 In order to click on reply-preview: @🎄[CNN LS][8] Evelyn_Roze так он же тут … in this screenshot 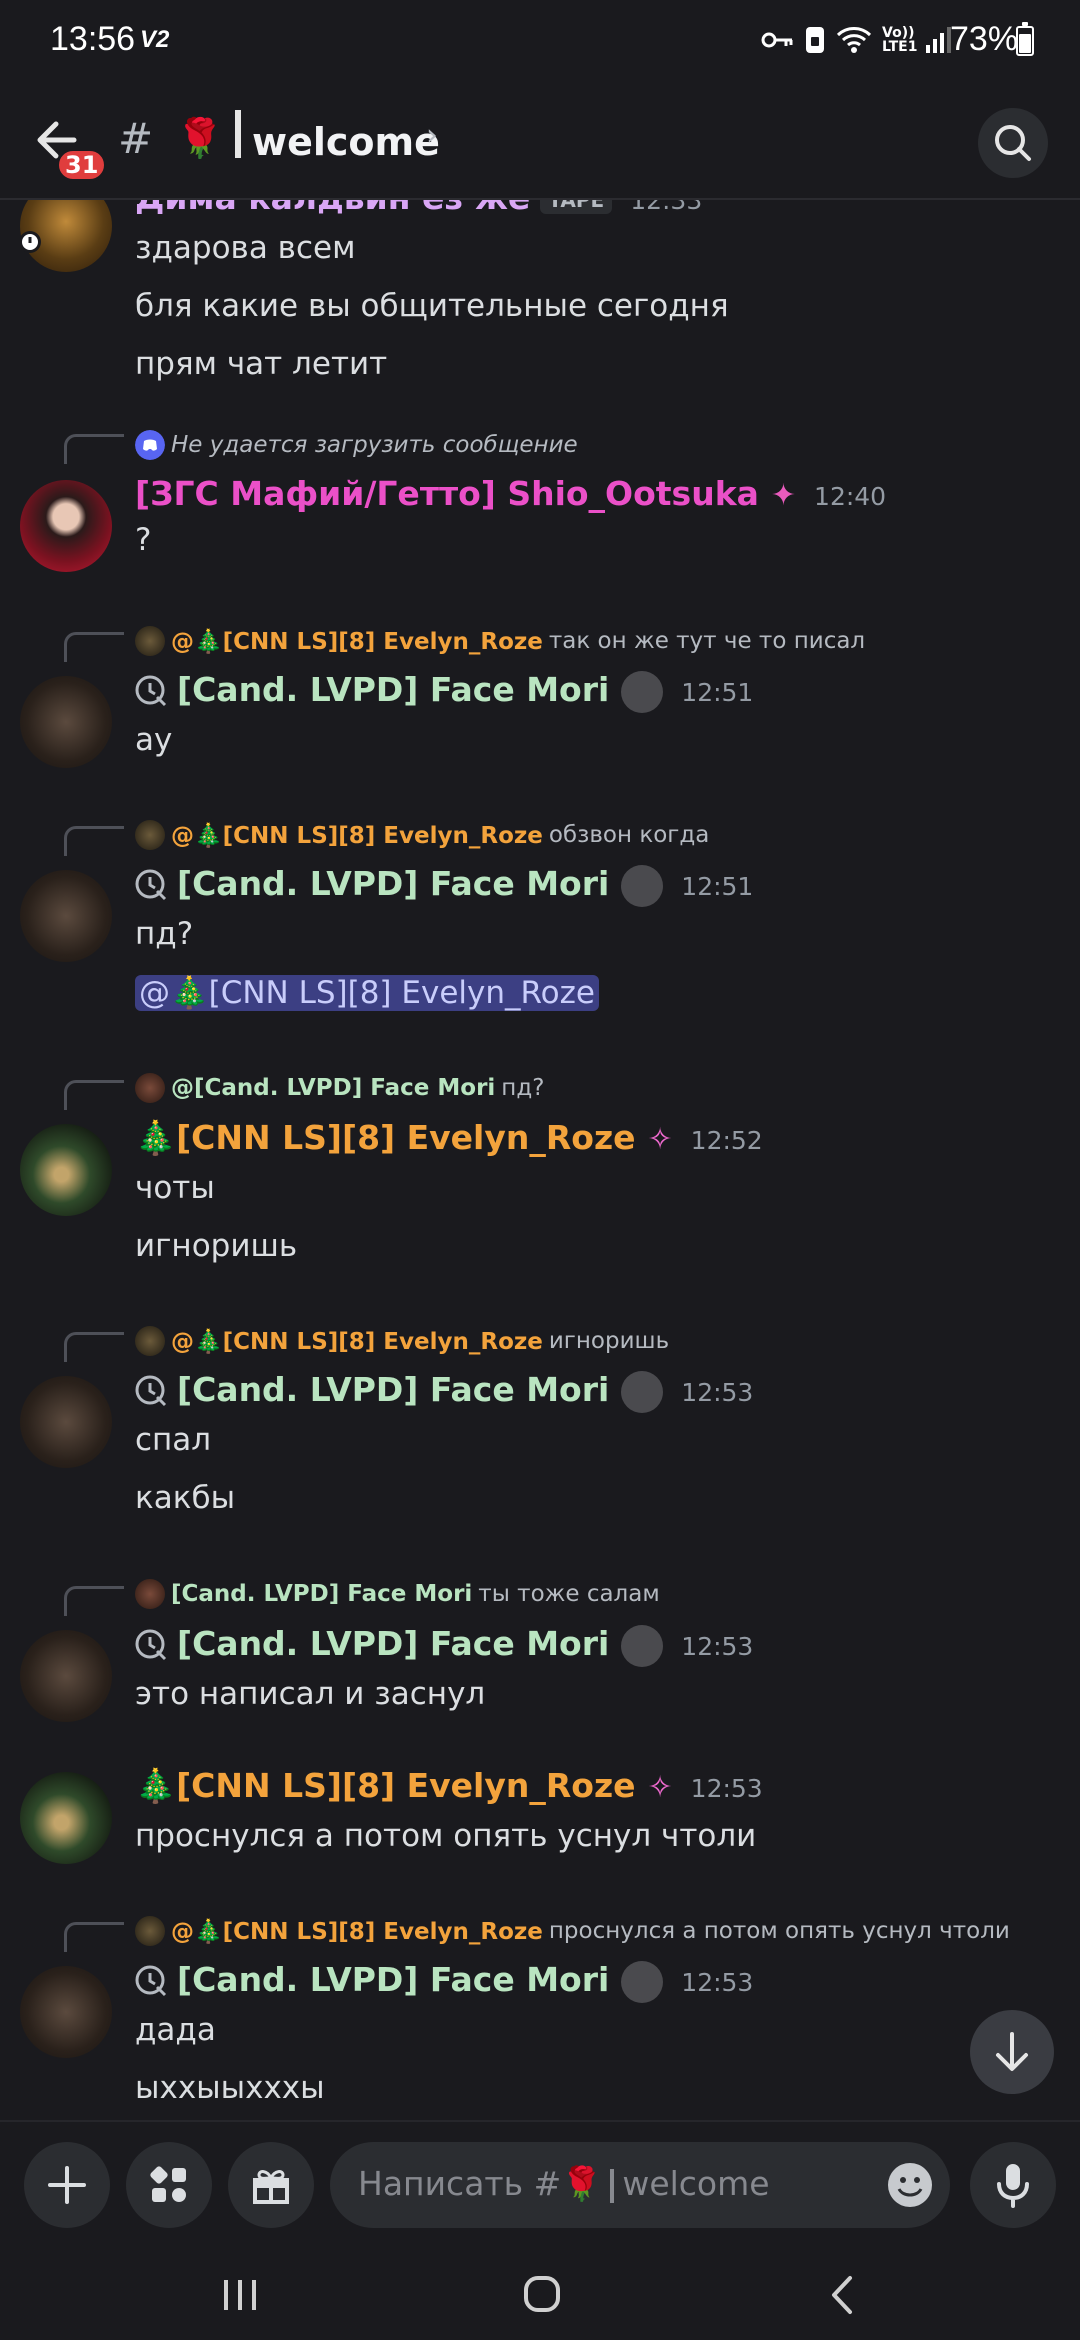, I will do `click(500, 641)`.